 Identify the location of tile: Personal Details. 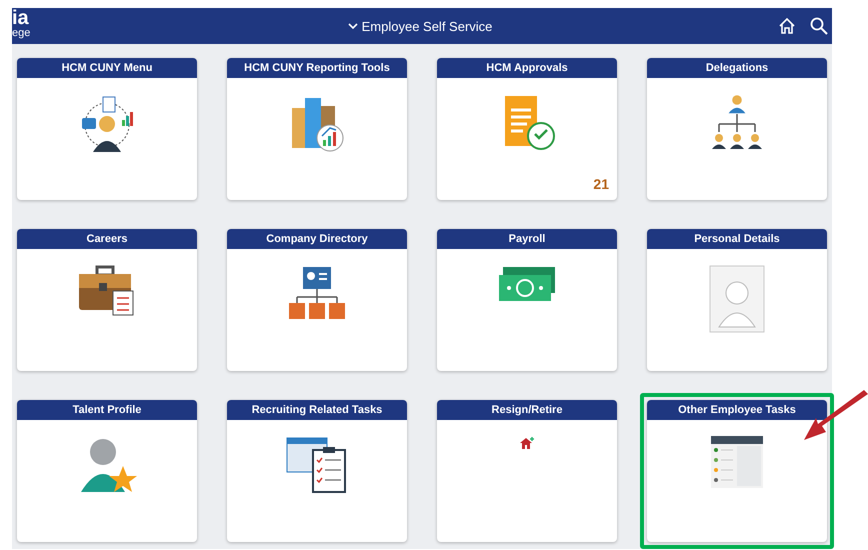
(737, 300).